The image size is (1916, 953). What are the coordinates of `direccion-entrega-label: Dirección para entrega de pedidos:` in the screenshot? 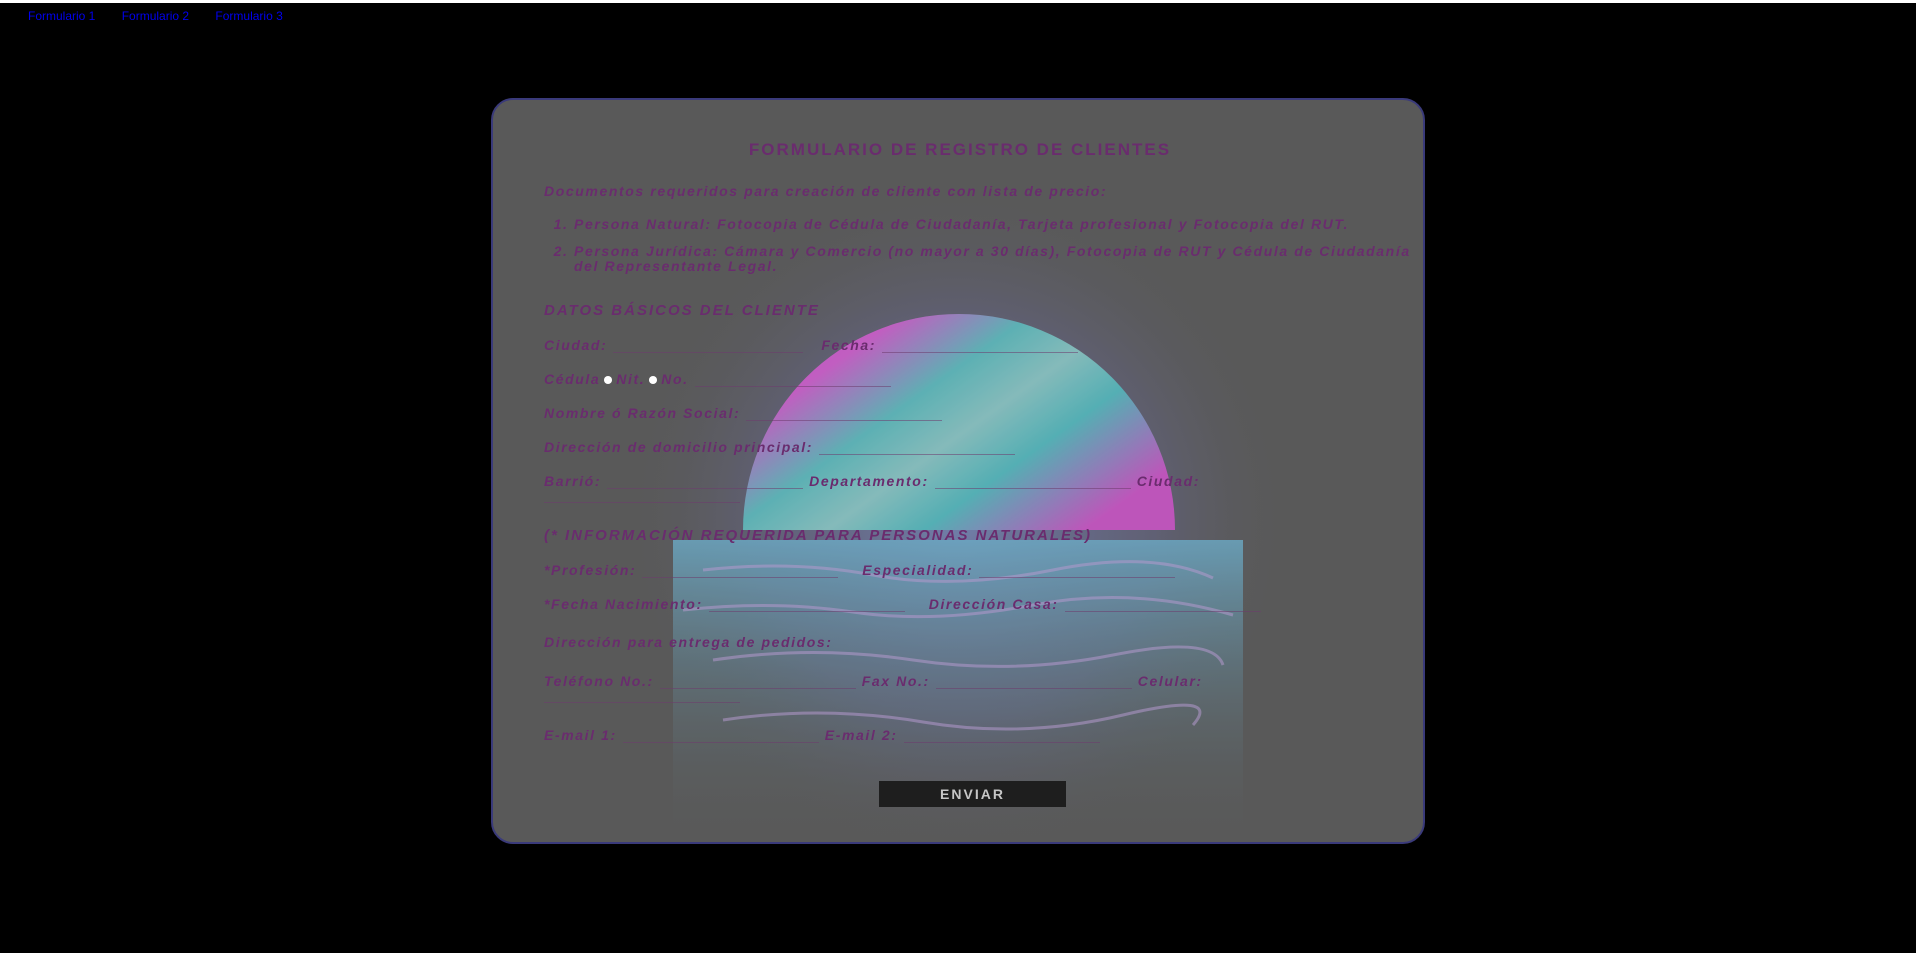 It's located at (688, 642).